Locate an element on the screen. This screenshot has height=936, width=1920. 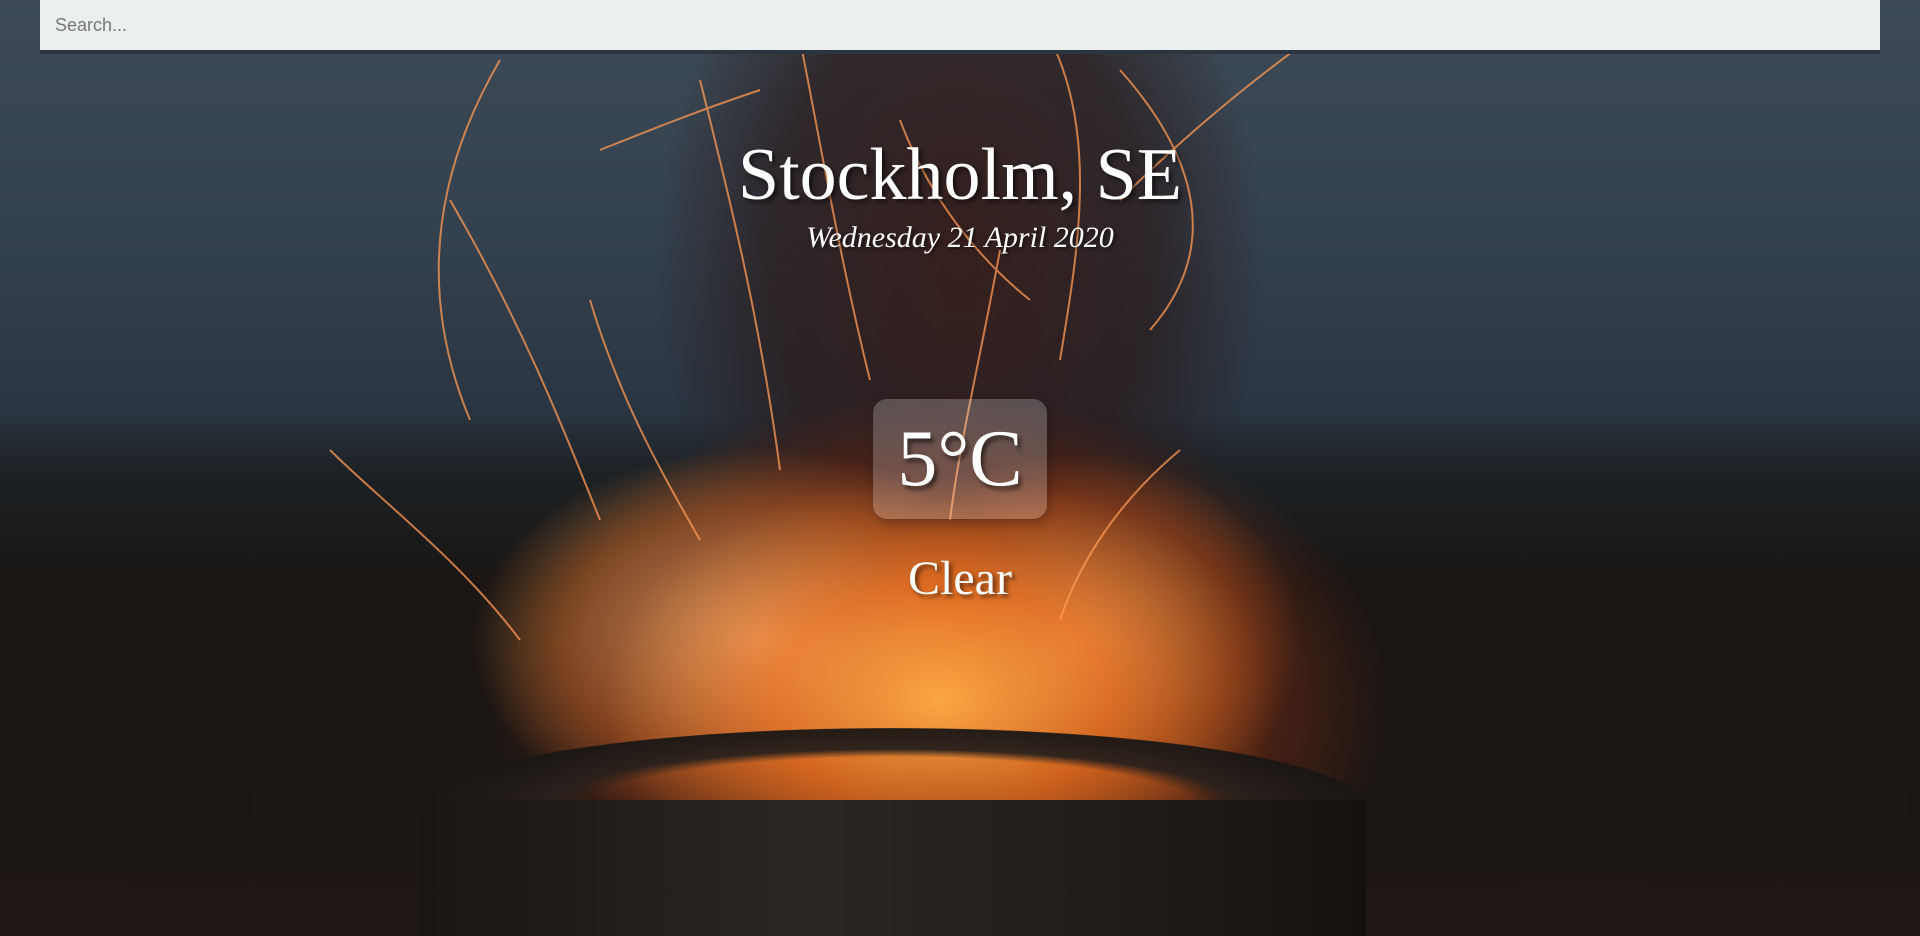
weather-condition: Clear is located at coordinates (960, 578).